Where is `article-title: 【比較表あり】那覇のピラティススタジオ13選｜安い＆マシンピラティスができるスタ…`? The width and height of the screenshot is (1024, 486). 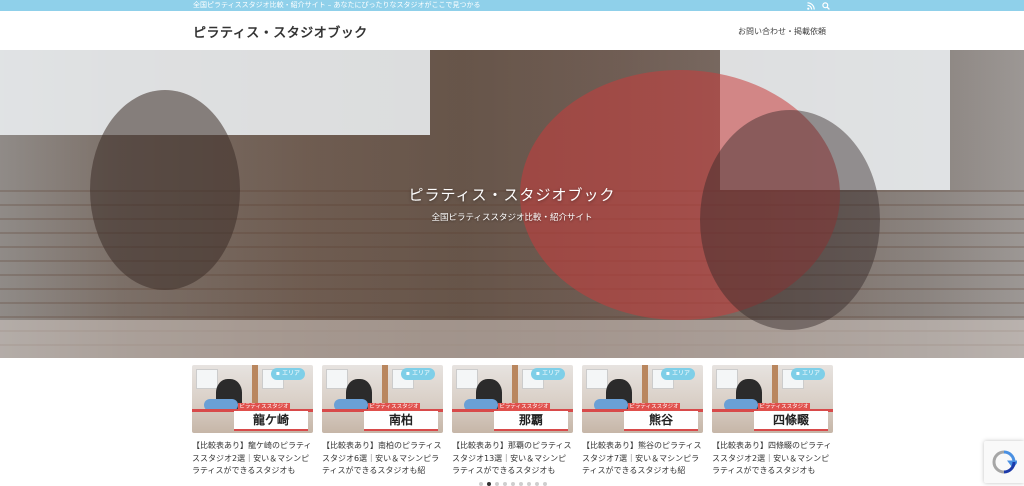
article-title: 【比較表あり】那覇のピラティススタジオ13選｜安い＆マシンピラティスができるスタ… is located at coordinates (512, 458).